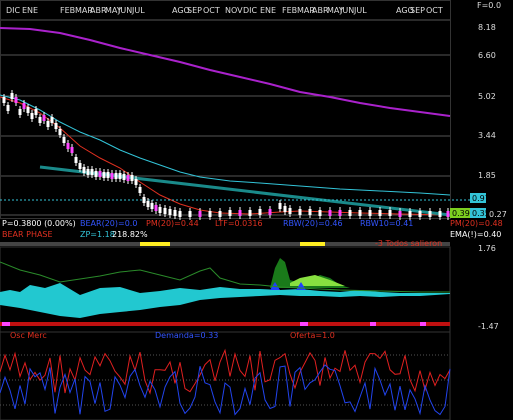  Describe the element at coordinates (487, 135) in the screenshot. I see `axis-tick: 3.44` at that location.